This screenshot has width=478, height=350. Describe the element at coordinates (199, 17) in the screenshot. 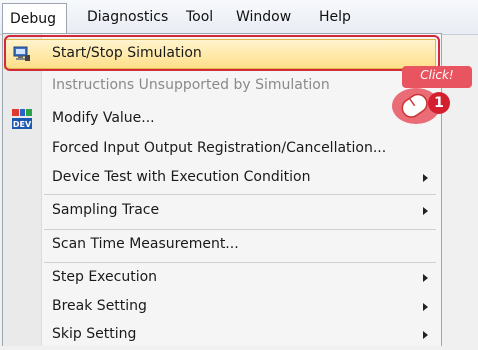

I see `menu-tool: Tool` at that location.